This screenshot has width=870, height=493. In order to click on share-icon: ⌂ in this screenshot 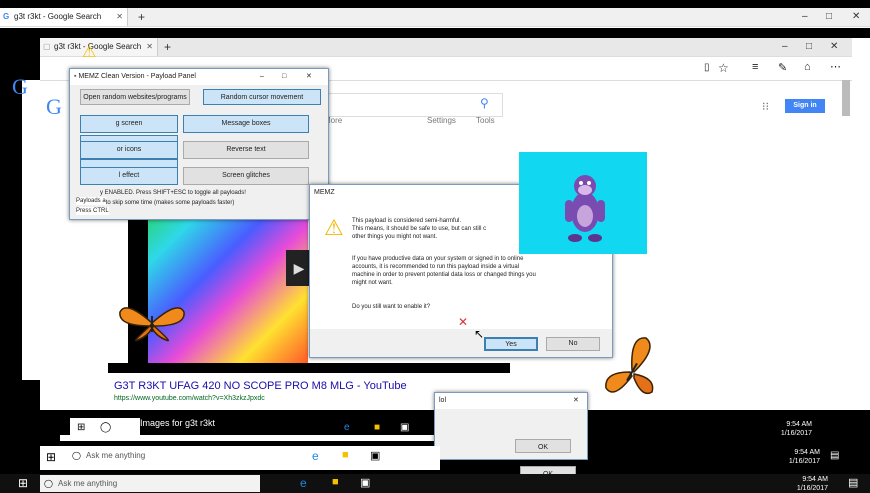, I will do `click(807, 67)`.